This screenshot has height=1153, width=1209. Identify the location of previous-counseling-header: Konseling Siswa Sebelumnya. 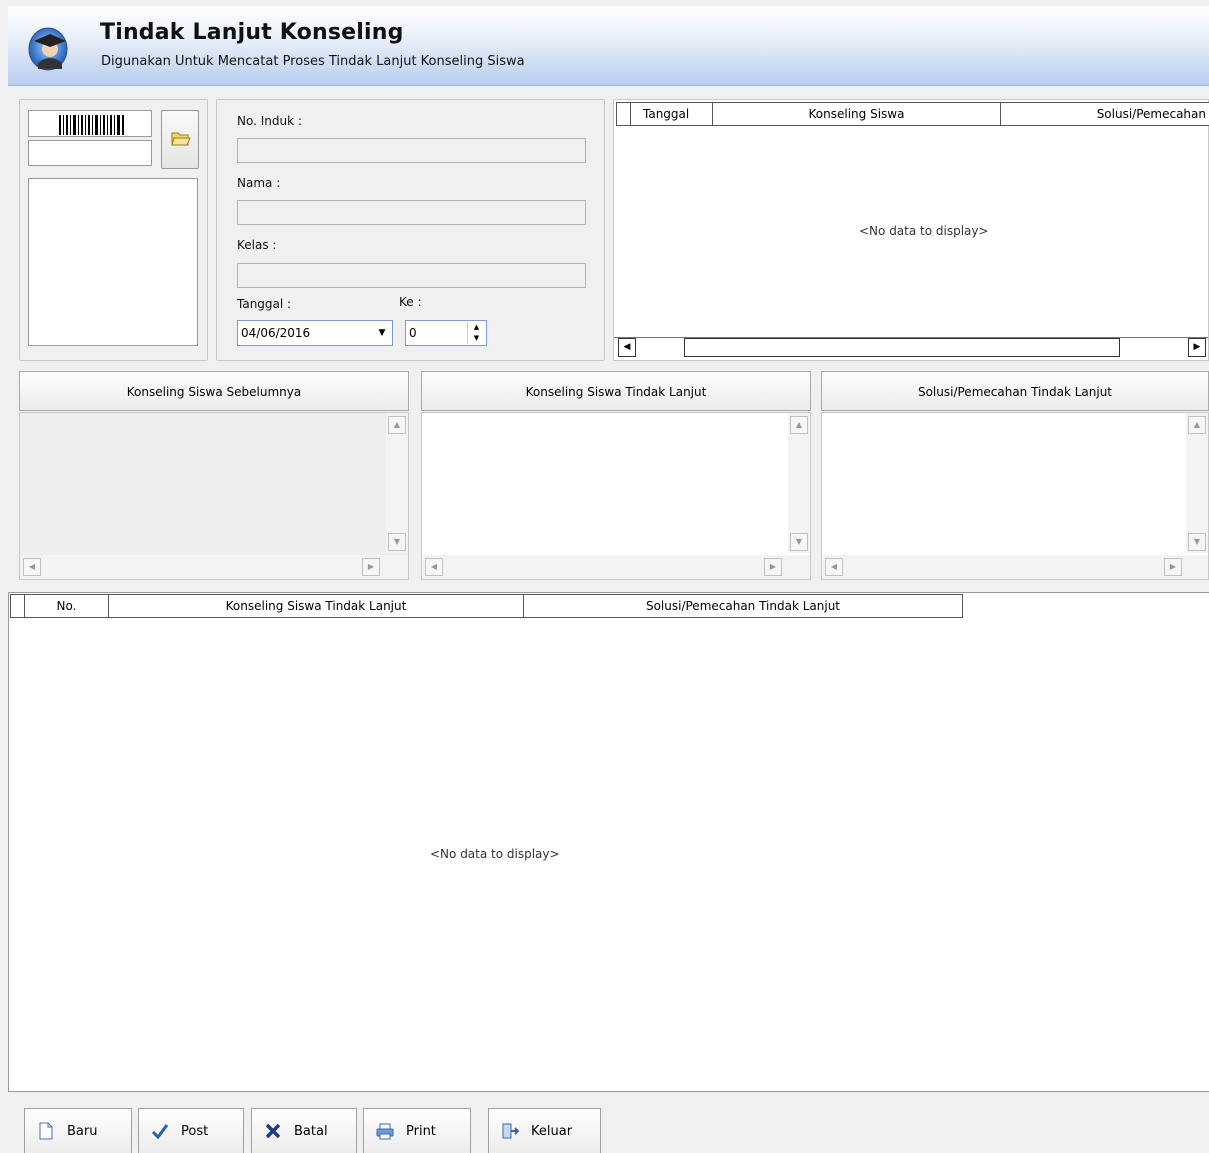
(214, 391).